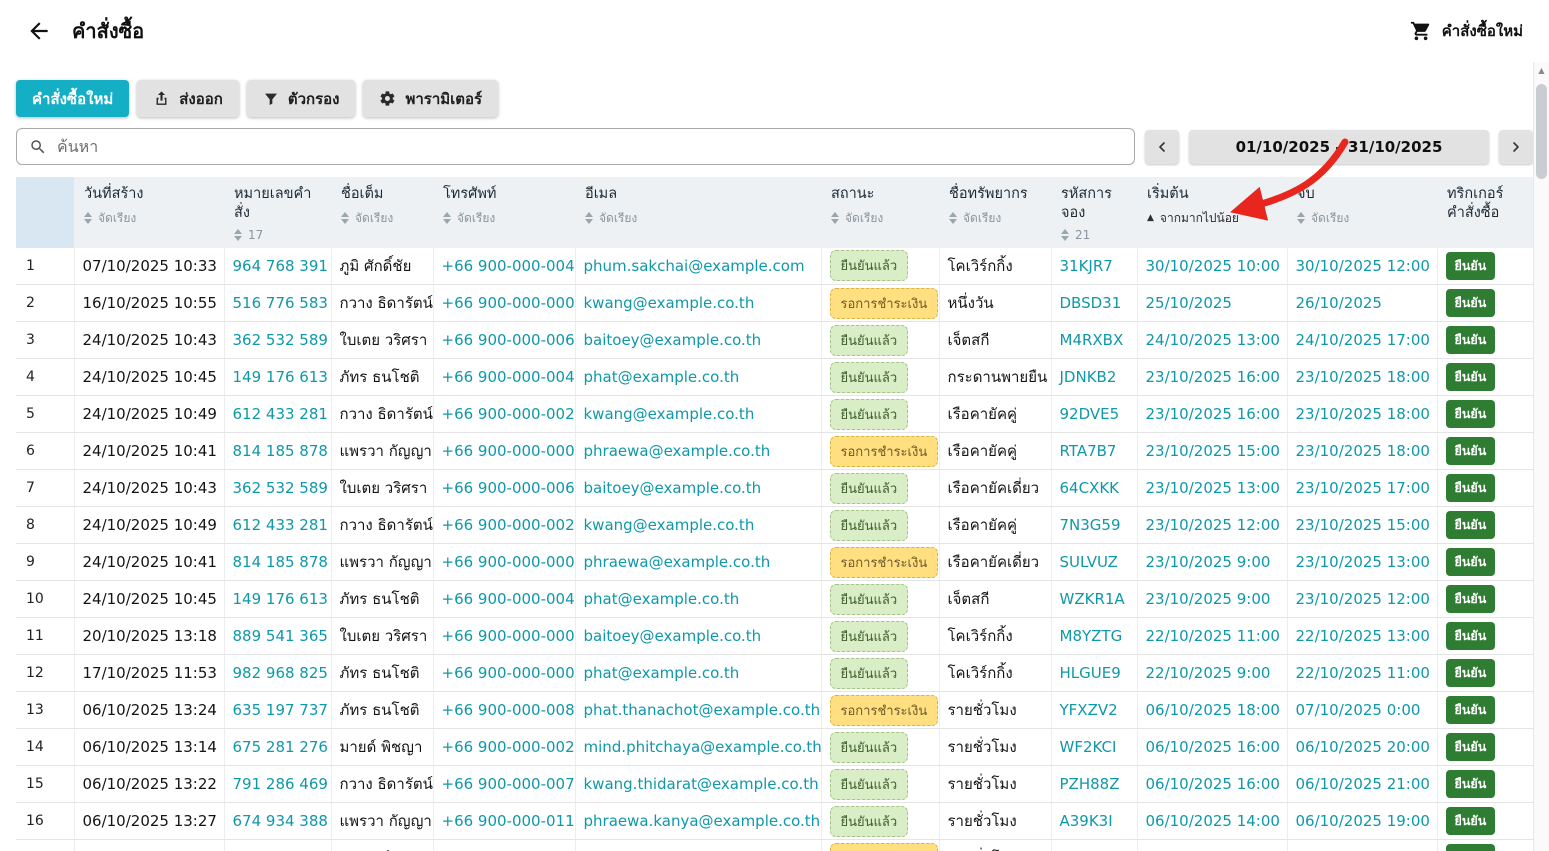 The height and width of the screenshot is (851, 1549). I want to click on email-link: kwang.thidarat@example.co.th, so click(701, 784).